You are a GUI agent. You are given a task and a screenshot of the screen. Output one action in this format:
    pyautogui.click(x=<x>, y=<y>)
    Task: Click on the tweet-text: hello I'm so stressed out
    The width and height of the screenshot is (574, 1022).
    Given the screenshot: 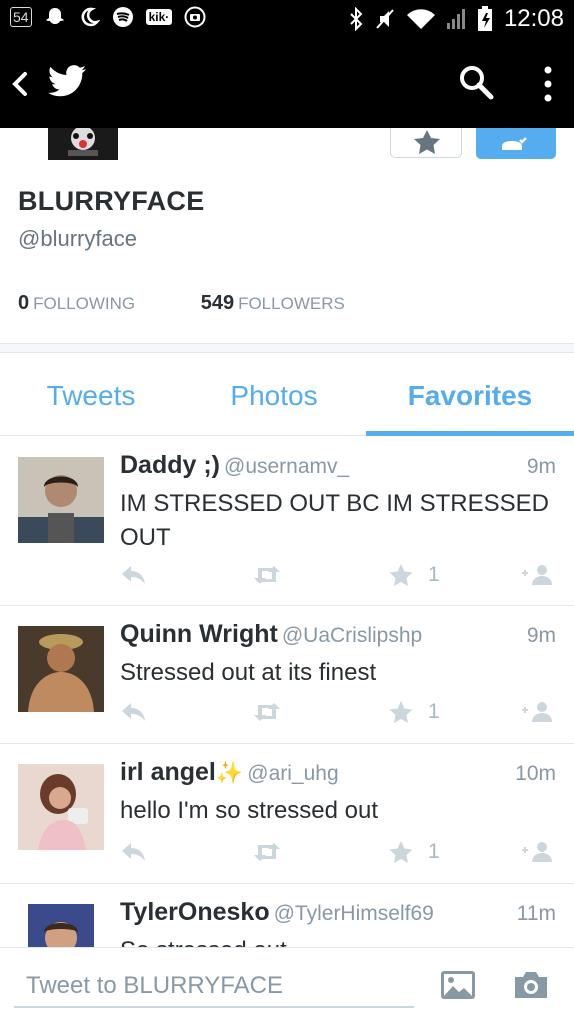 What is the action you would take?
    pyautogui.click(x=249, y=810)
    